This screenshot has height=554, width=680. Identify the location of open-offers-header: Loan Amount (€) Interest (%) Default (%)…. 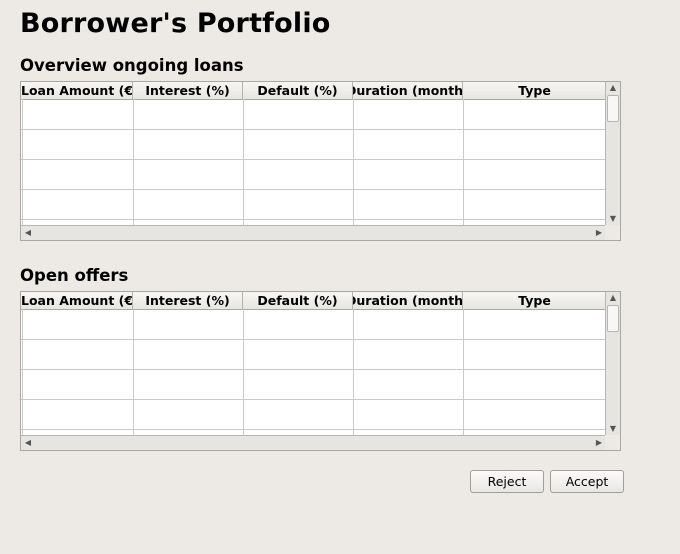
(313, 301).